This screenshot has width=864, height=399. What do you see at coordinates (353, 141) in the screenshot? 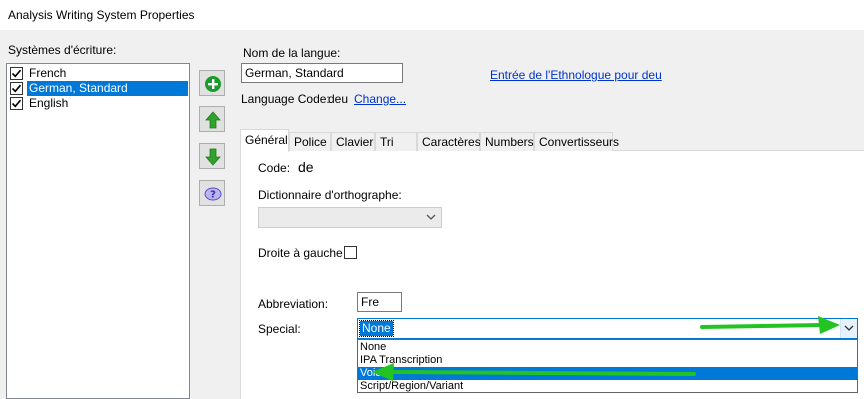
I see `tab-keyboard: Clavier` at bounding box center [353, 141].